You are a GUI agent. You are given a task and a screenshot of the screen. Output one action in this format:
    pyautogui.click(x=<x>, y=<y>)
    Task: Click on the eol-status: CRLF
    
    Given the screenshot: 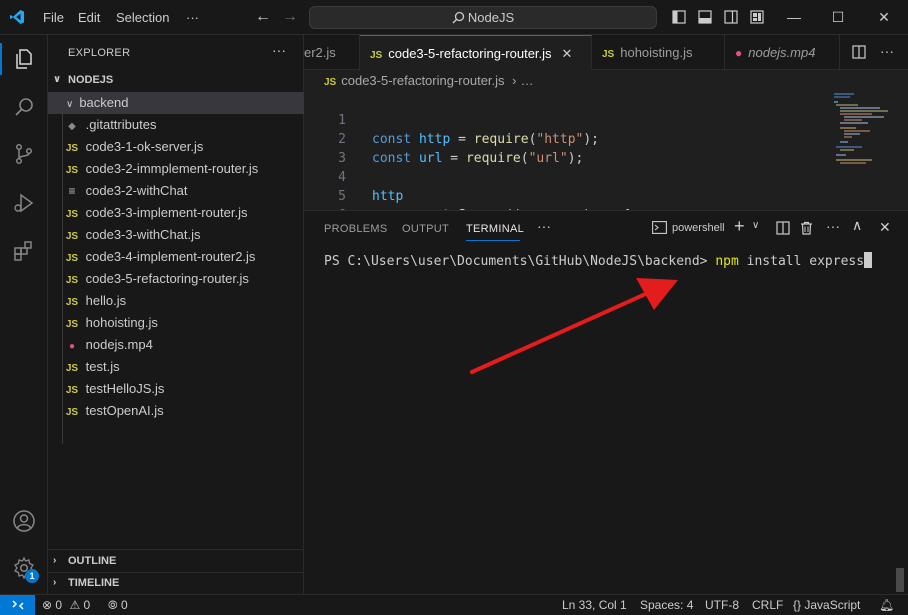 What is the action you would take?
    pyautogui.click(x=767, y=605)
    